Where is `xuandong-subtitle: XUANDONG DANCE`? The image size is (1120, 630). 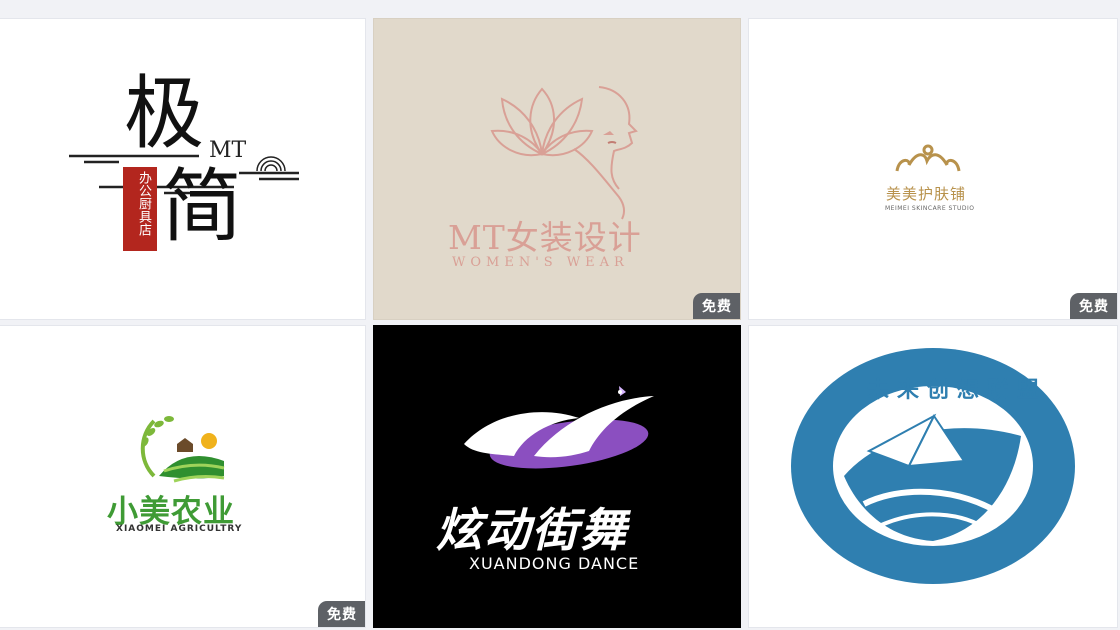 xuandong-subtitle: XUANDONG DANCE is located at coordinates (554, 563).